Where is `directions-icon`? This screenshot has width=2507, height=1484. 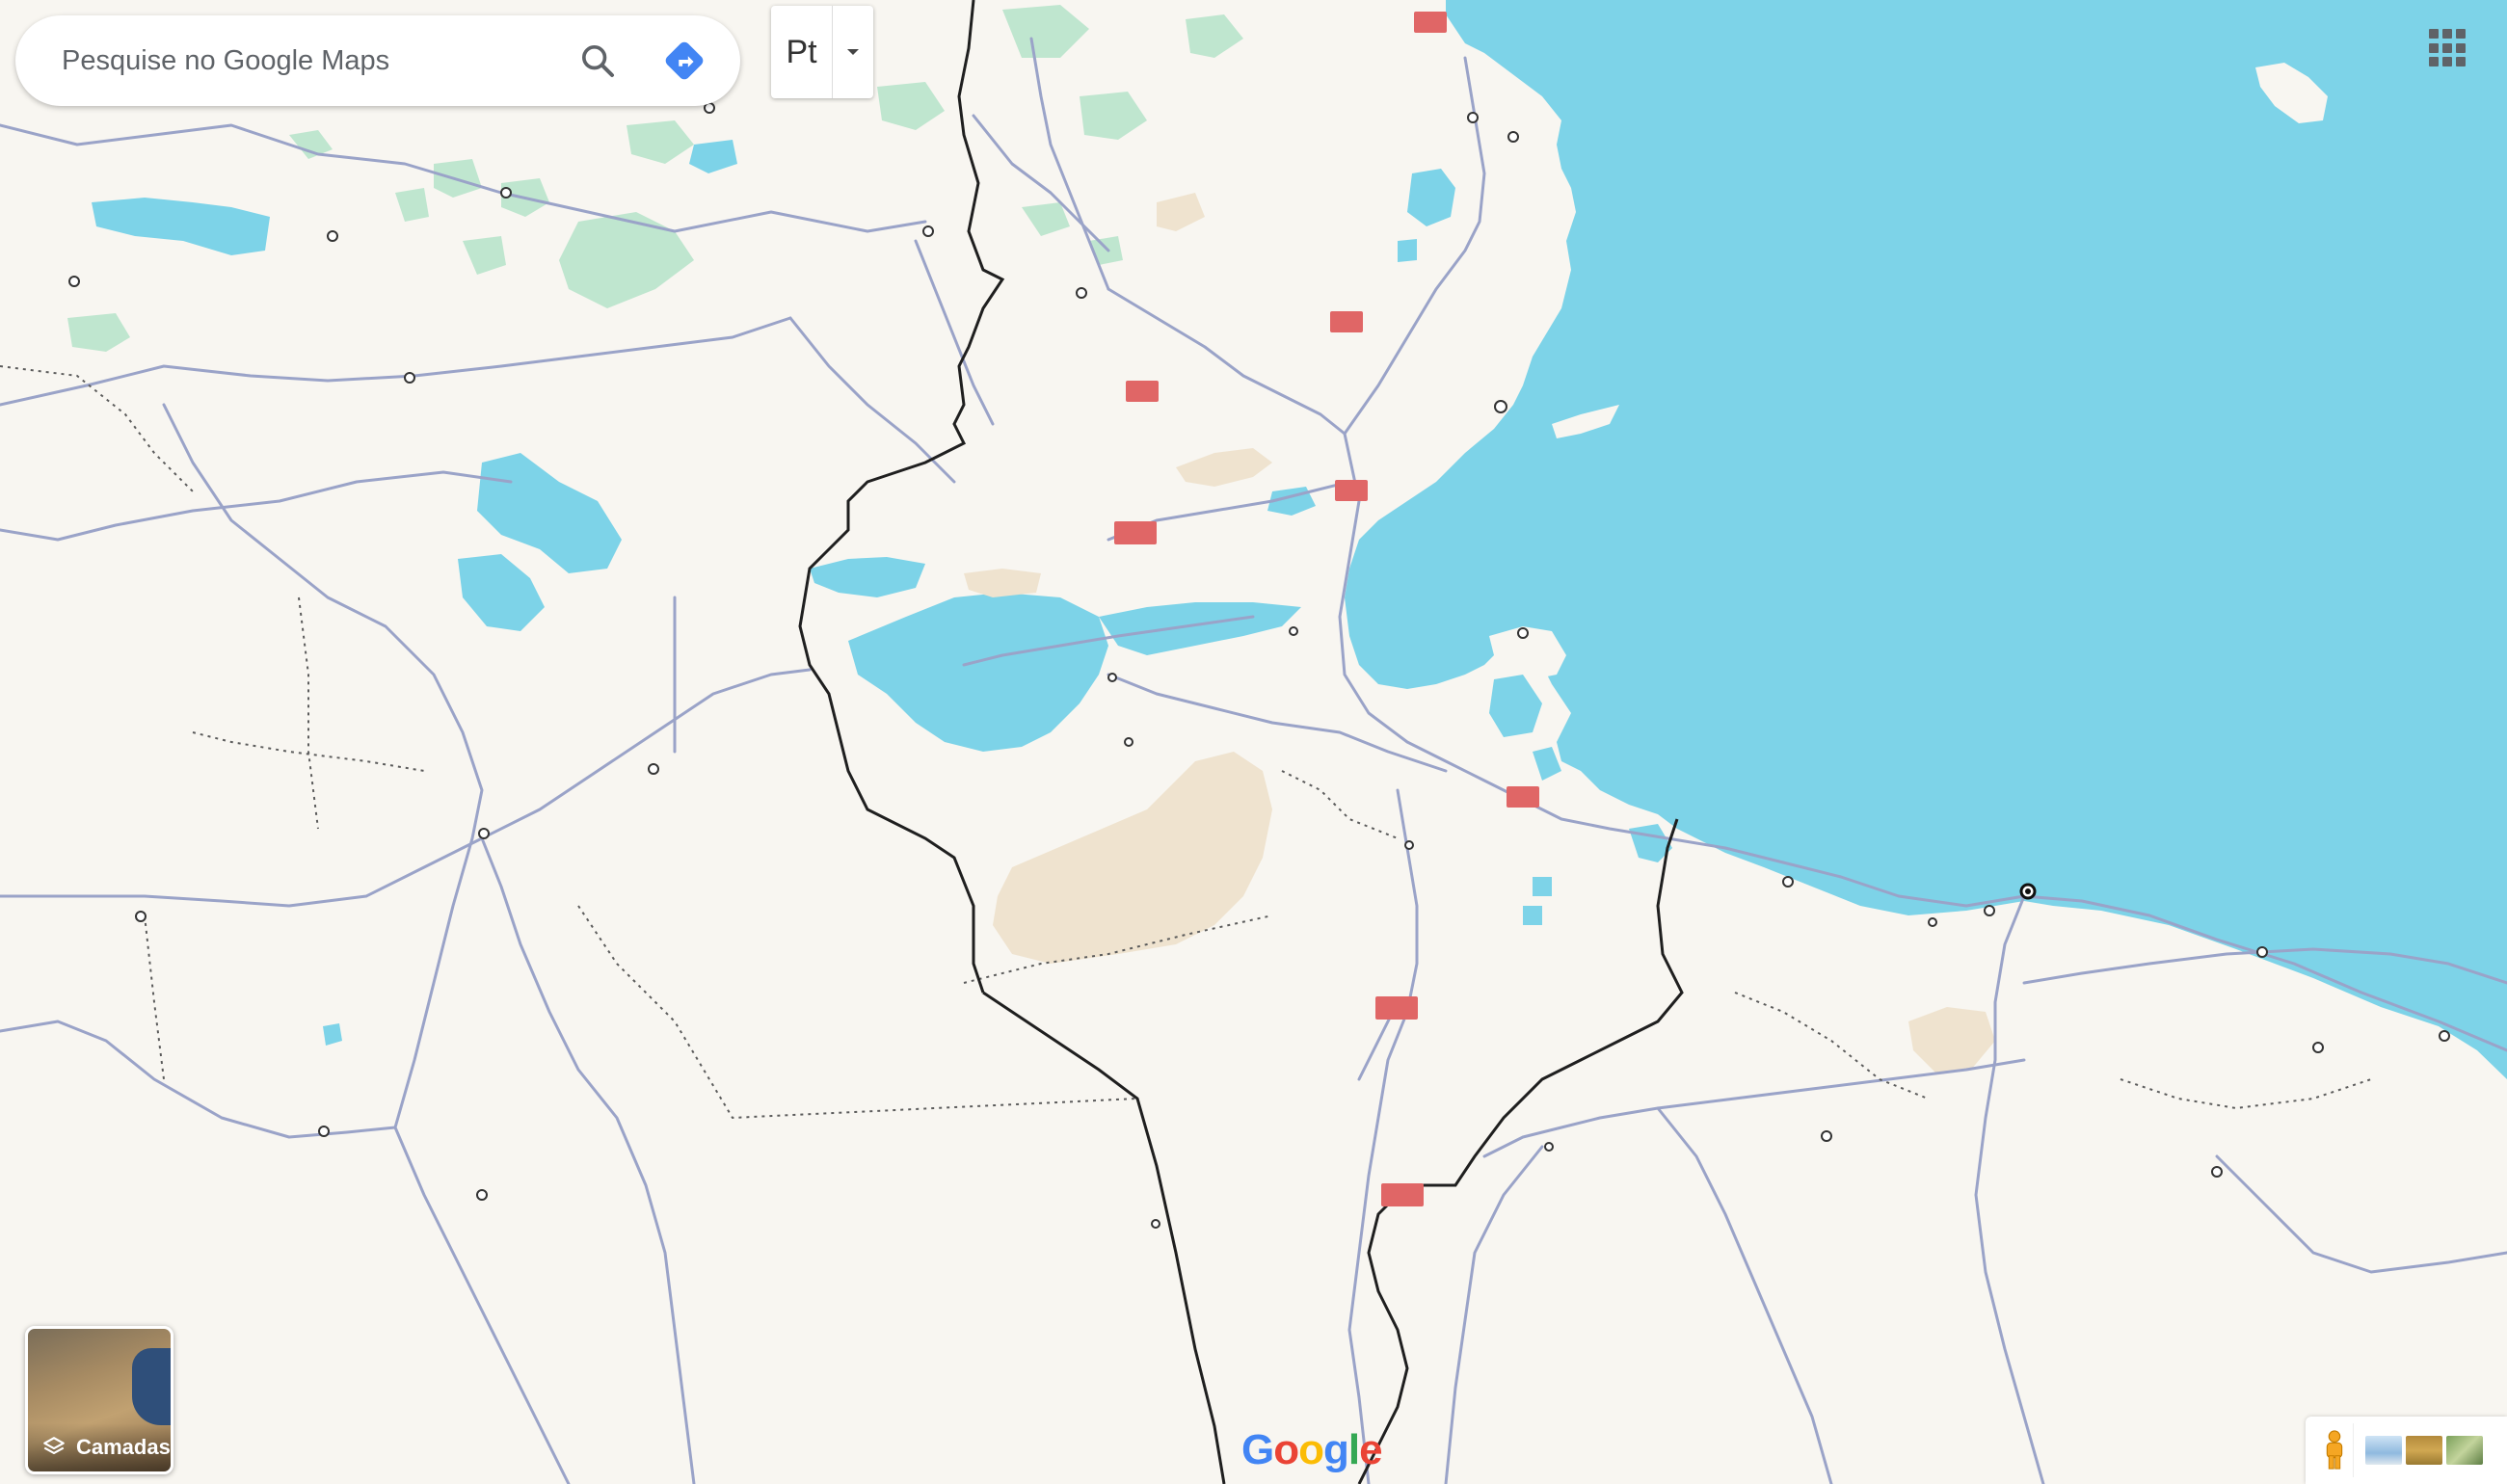 directions-icon is located at coordinates (684, 61).